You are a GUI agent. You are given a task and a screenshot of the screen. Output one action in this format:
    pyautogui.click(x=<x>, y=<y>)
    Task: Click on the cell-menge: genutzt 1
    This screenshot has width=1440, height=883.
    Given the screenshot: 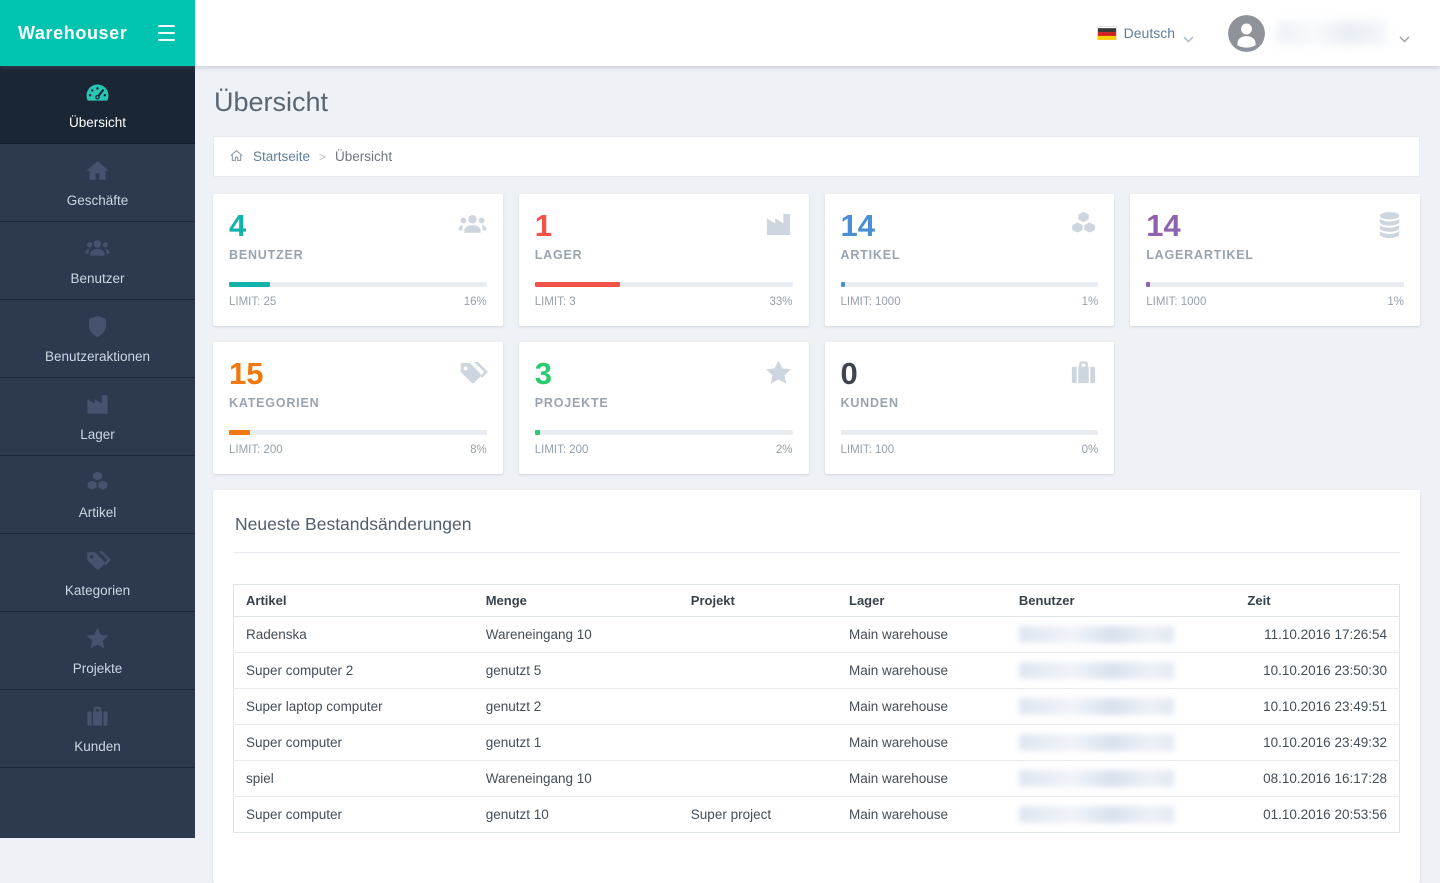 What is the action you would take?
    pyautogui.click(x=576, y=743)
    